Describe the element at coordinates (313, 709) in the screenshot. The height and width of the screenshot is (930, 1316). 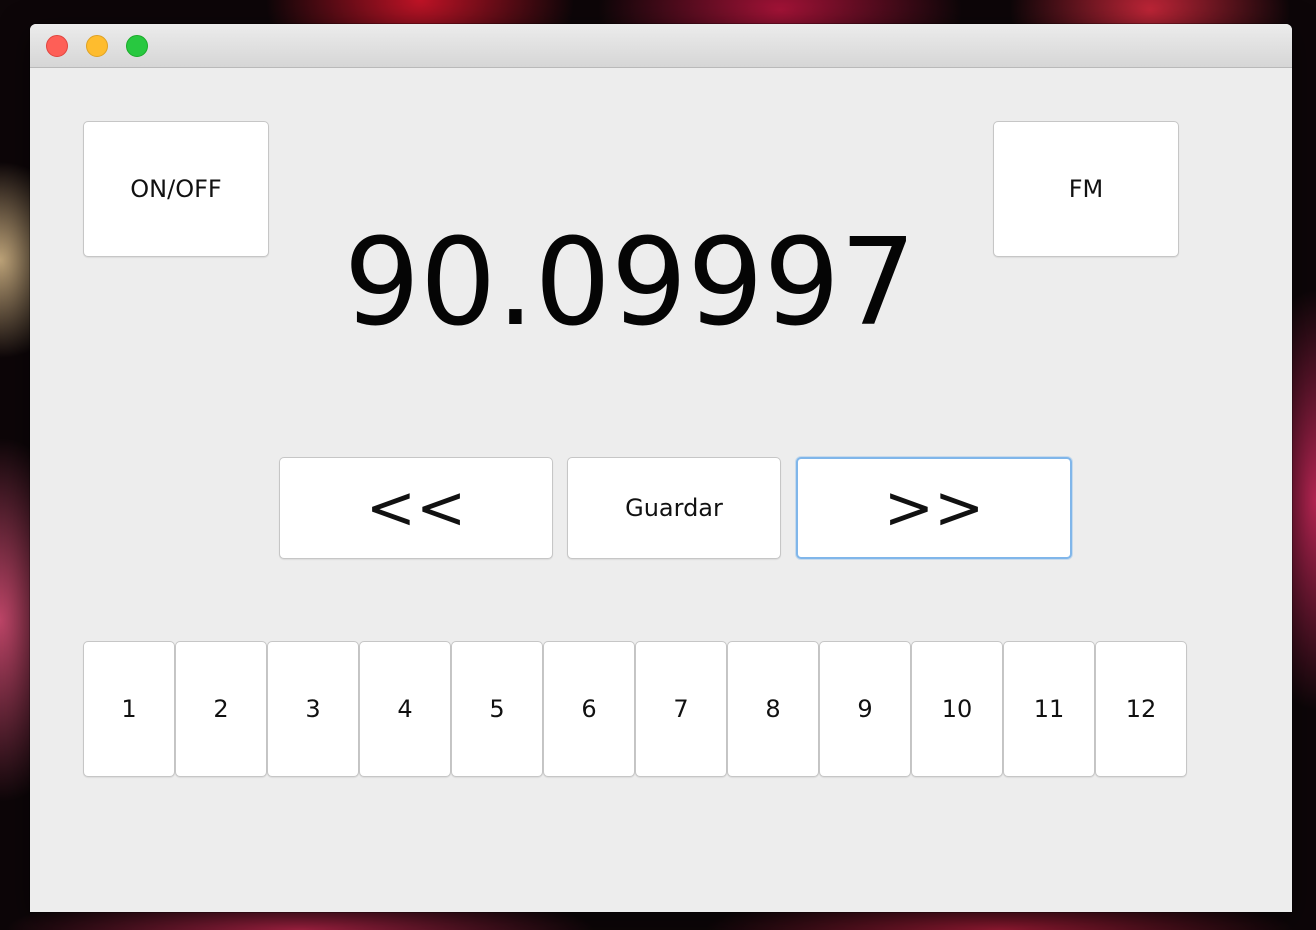
I see `preset-button-3: 3` at that location.